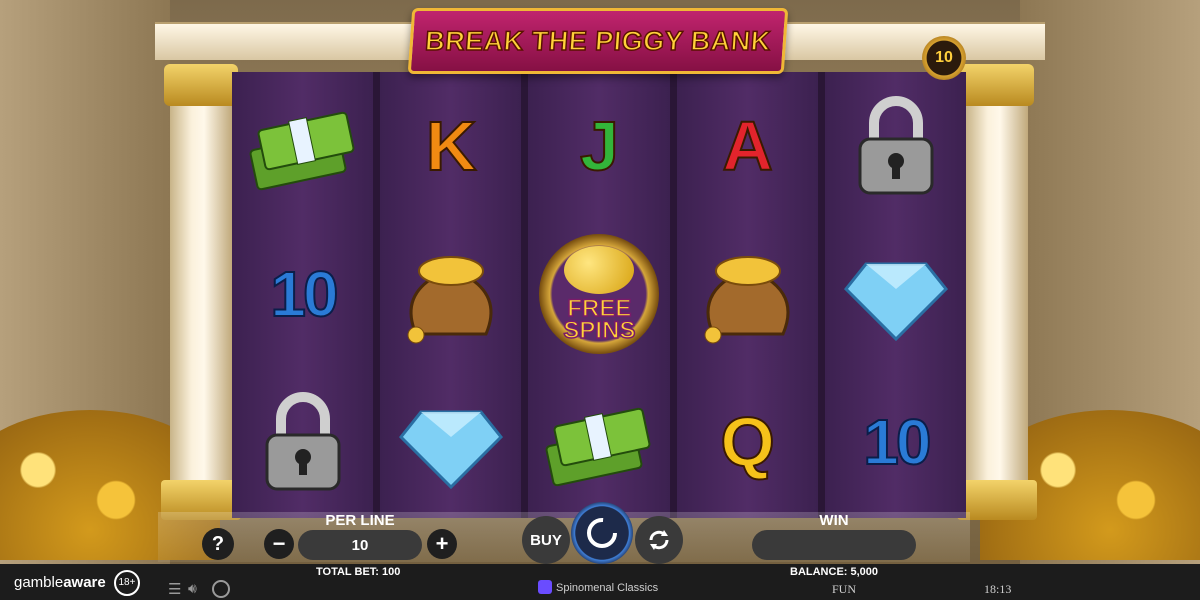 This screenshot has height=600, width=1200. I want to click on symbol-piggy-free-spins: FREE SPINS, so click(599, 294).